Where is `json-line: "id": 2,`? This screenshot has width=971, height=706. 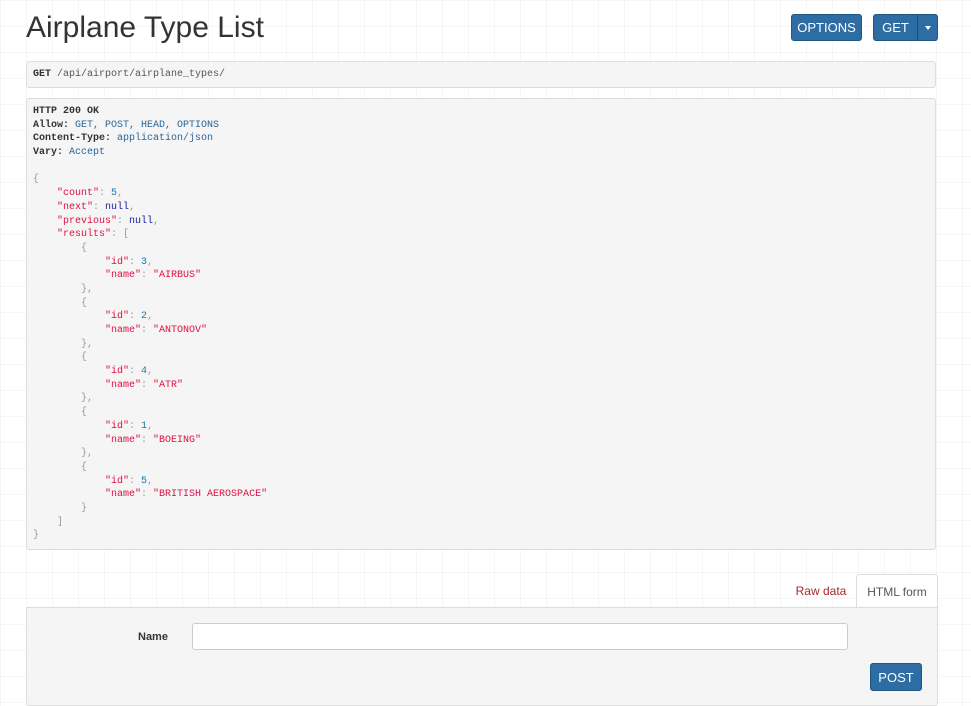
json-line: "id": 2, is located at coordinates (481, 317).